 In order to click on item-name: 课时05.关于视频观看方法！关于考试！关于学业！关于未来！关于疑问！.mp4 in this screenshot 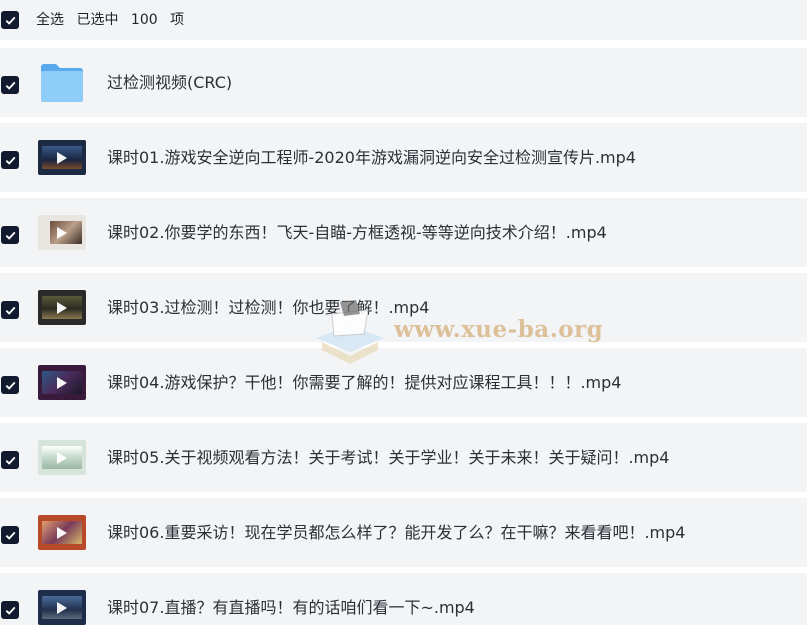, I will do `click(388, 458)`.